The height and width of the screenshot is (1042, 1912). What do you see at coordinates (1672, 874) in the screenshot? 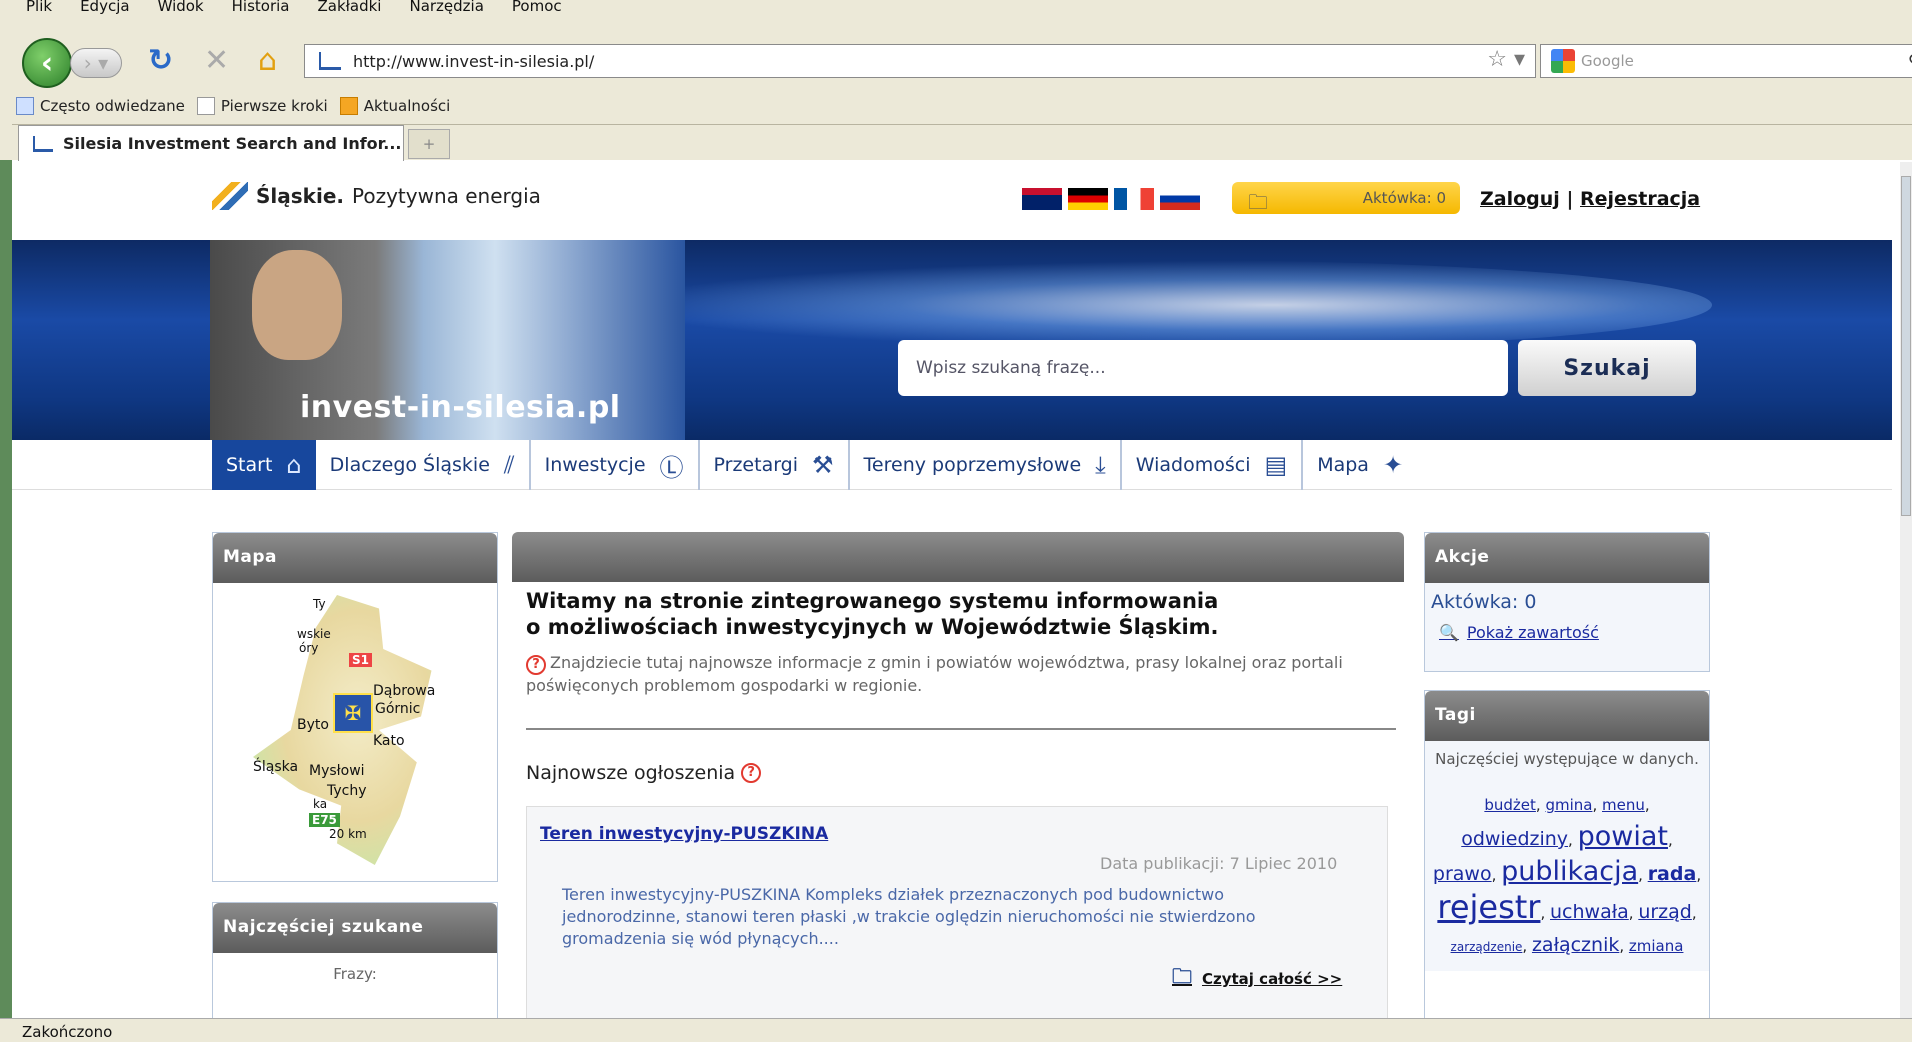
I see `tag-link: rada` at bounding box center [1672, 874].